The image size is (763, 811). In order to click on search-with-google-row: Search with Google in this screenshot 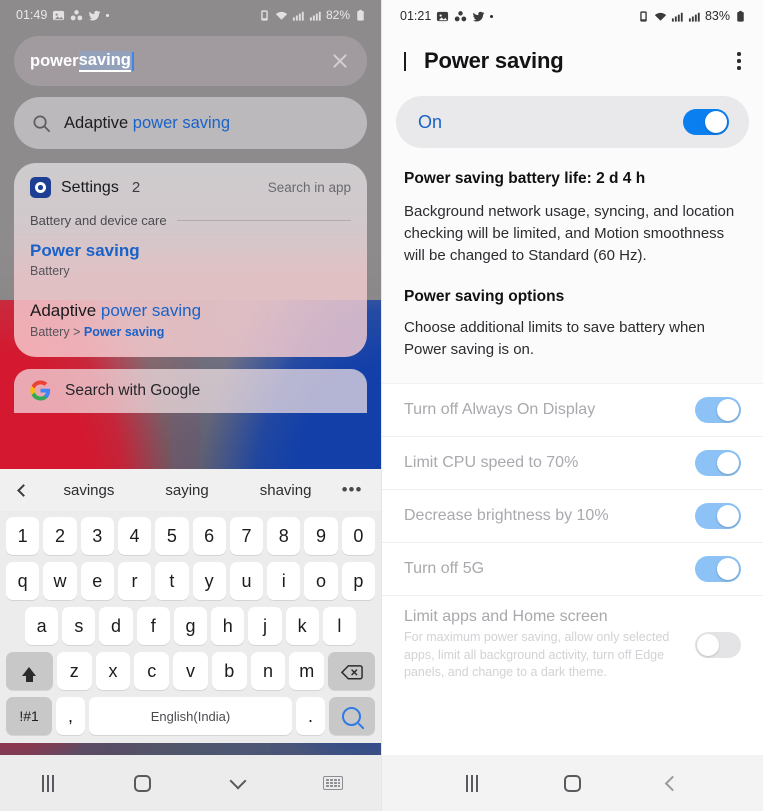, I will do `click(190, 390)`.